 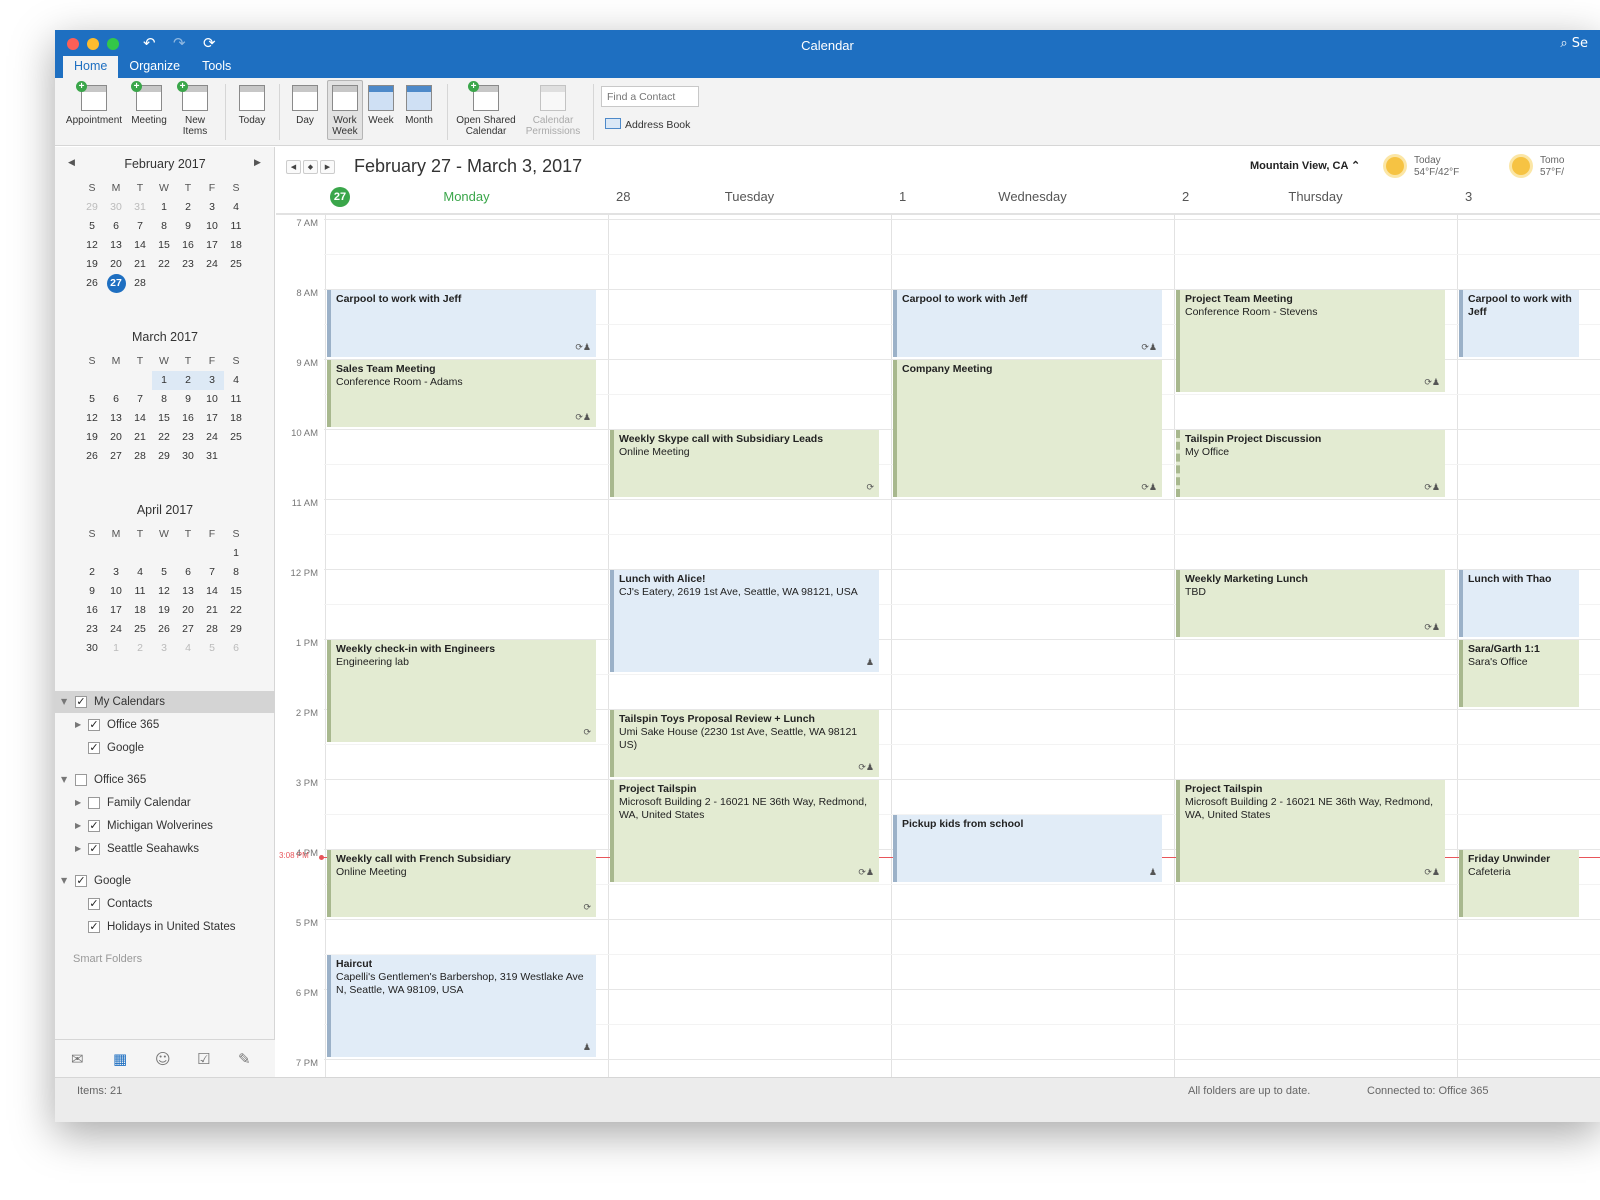 I want to click on calendar-day: 10, so click(x=212, y=399).